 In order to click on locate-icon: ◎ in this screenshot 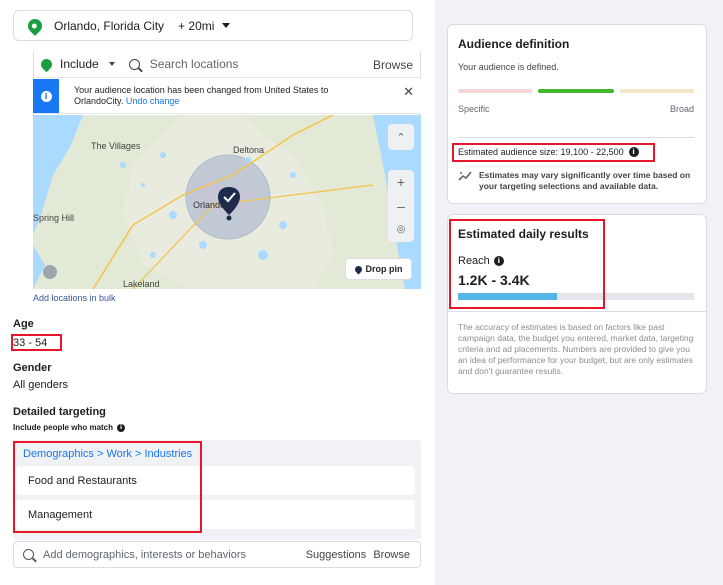, I will do `click(401, 230)`.